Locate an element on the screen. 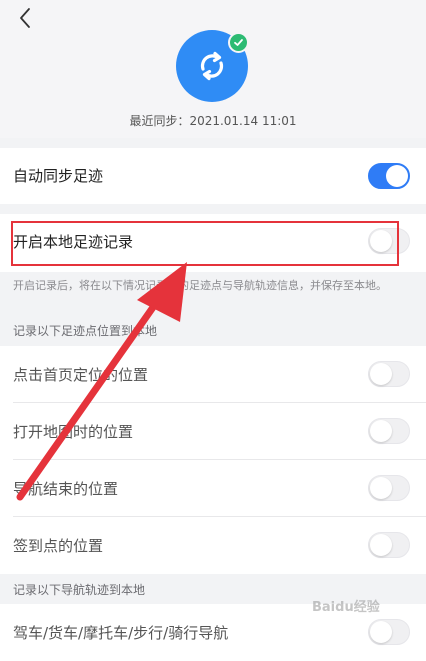  track-item-toggle is located at coordinates (389, 632).